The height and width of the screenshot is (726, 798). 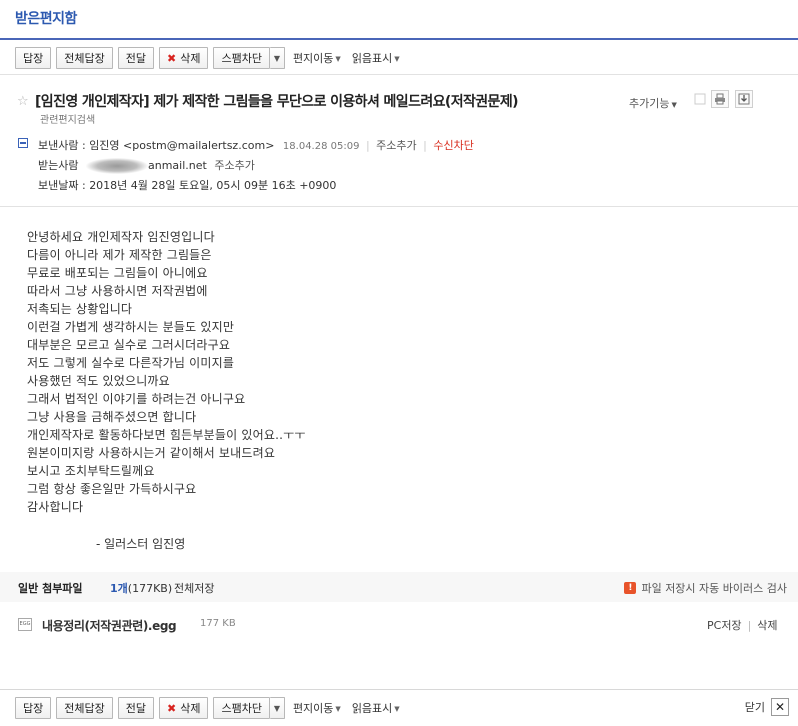 I want to click on attachment-count-value: 1개, so click(x=119, y=588).